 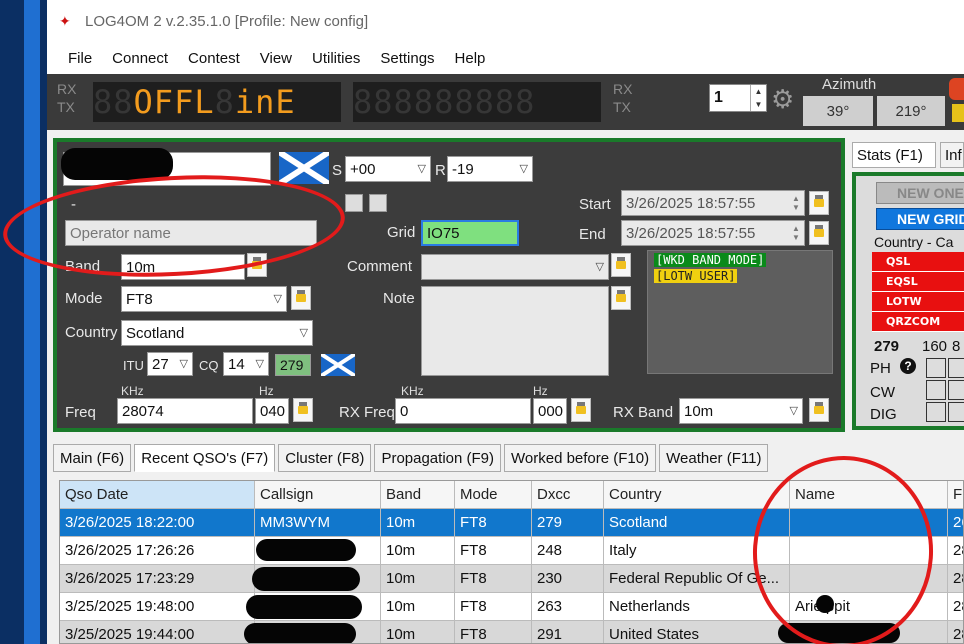 What do you see at coordinates (293, 365) in the screenshot?
I see `dxcc-badge: 279` at bounding box center [293, 365].